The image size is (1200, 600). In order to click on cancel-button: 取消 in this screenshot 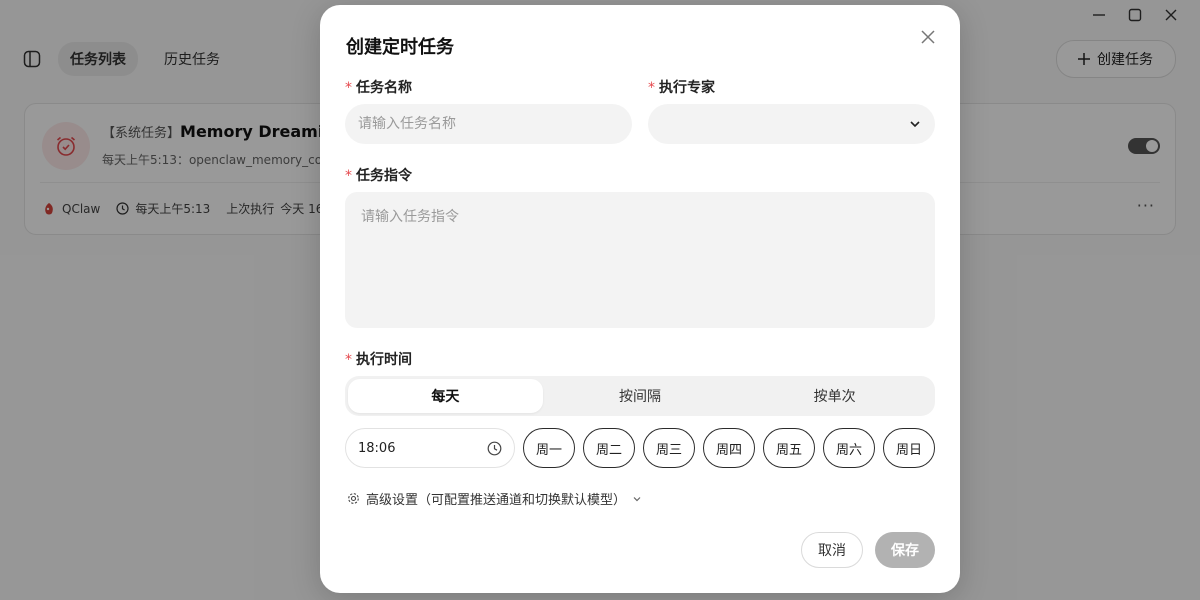, I will do `click(832, 550)`.